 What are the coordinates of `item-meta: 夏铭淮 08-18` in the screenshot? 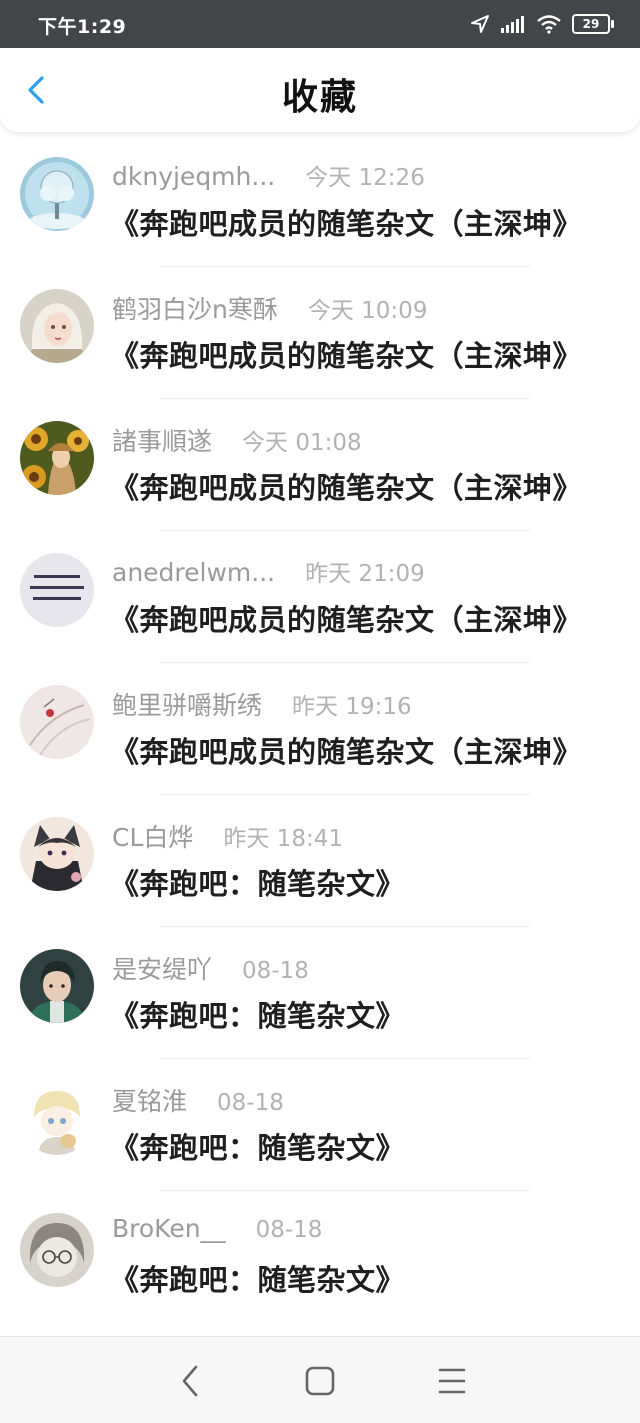 It's located at (198, 1100).